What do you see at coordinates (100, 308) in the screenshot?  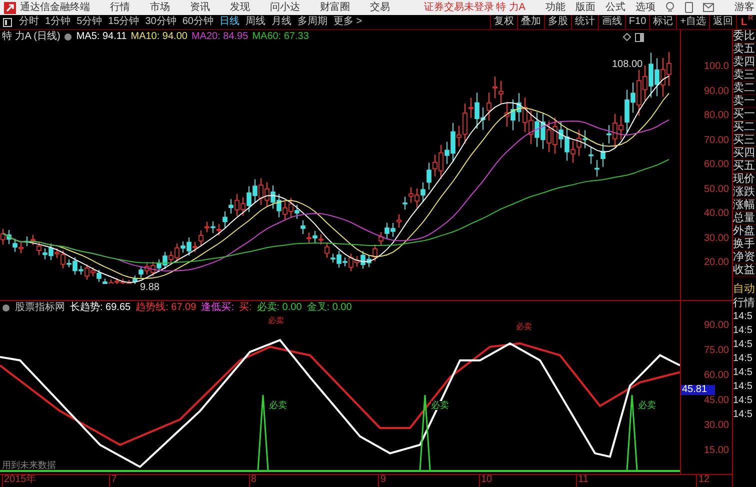 I see `indicator-legend: 长趋势: 69.65` at bounding box center [100, 308].